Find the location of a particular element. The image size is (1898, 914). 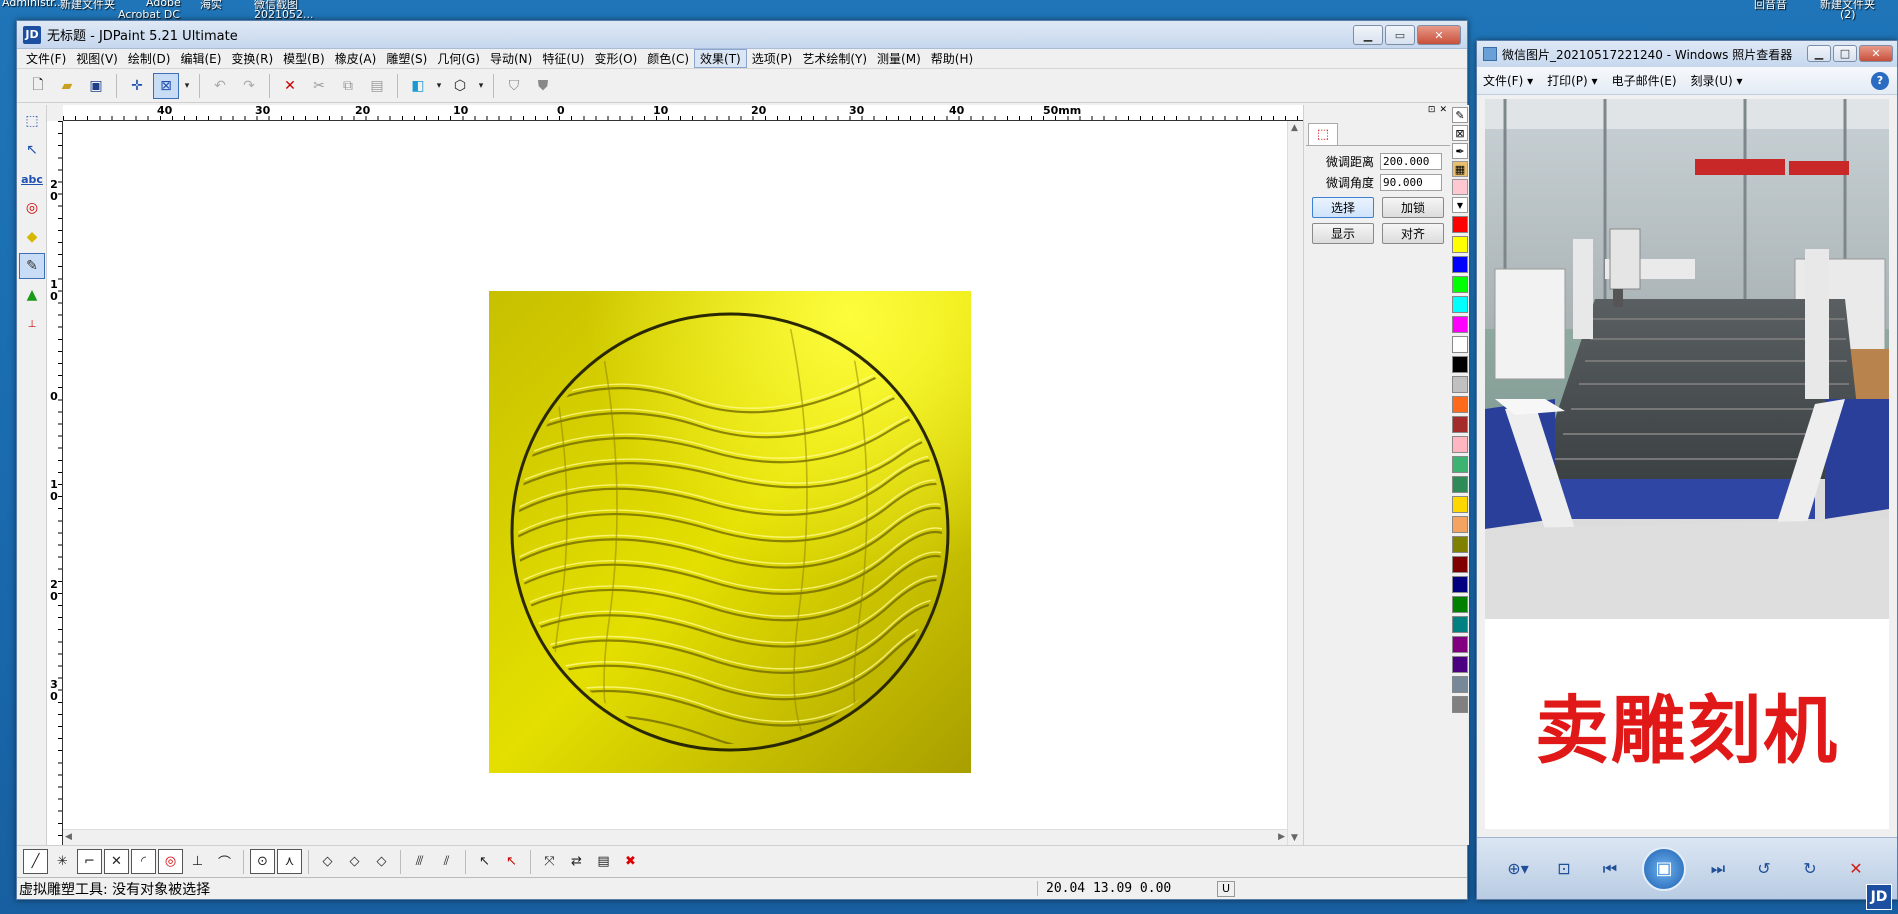

menu-effect: 效果(T) is located at coordinates (720, 58).